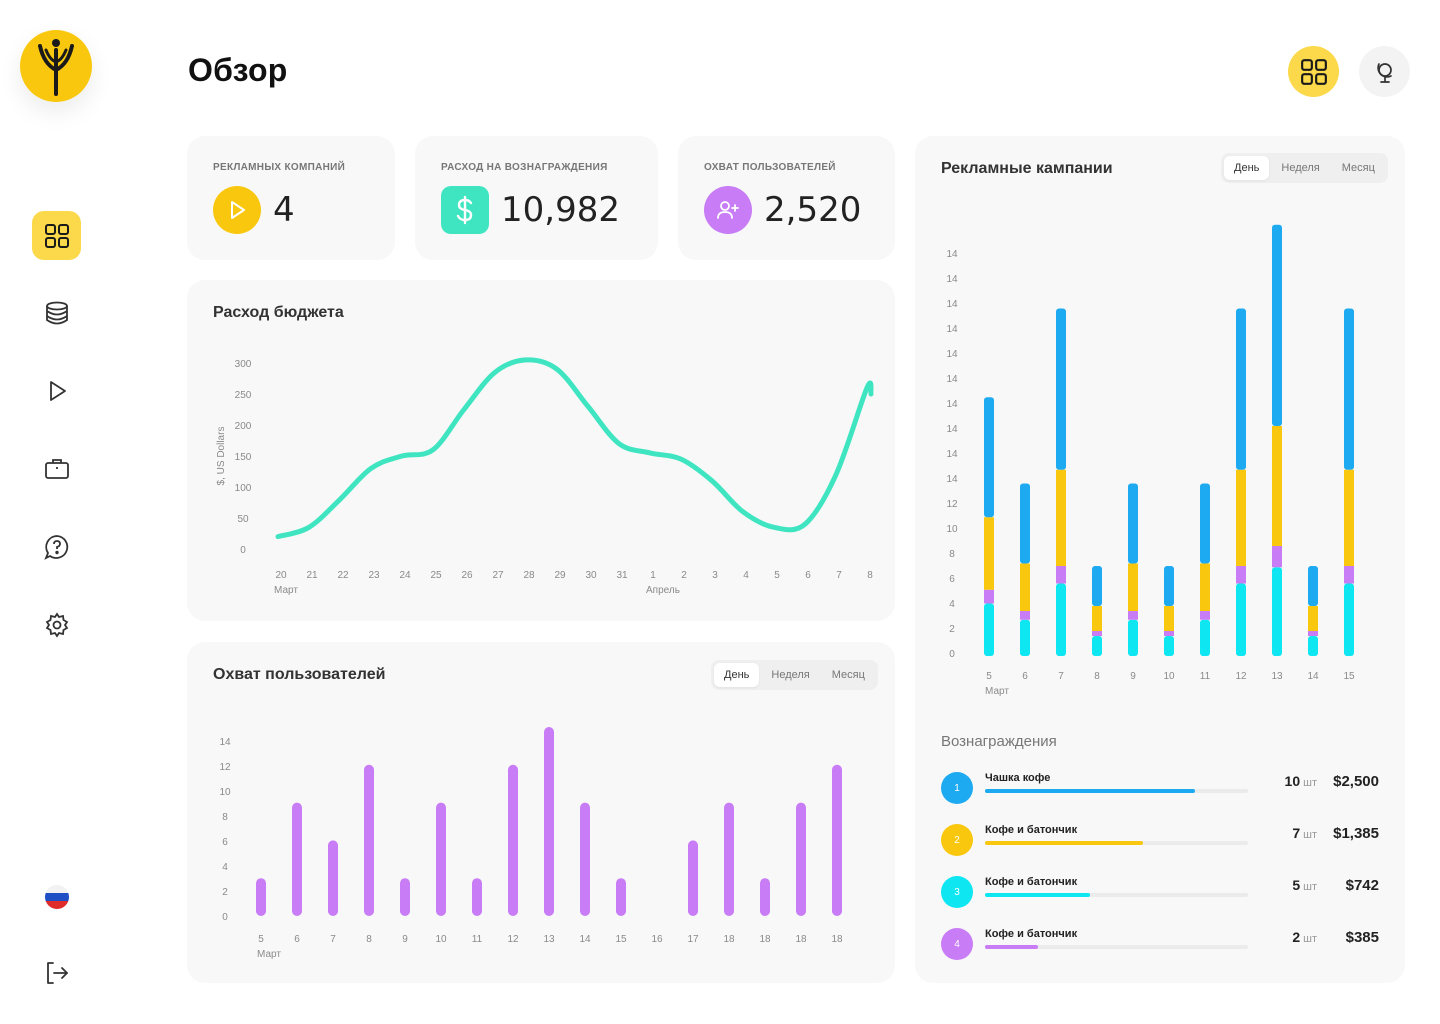  Describe the element at coordinates (281, 575) in the screenshot. I see `x-tick-label: 20` at that location.